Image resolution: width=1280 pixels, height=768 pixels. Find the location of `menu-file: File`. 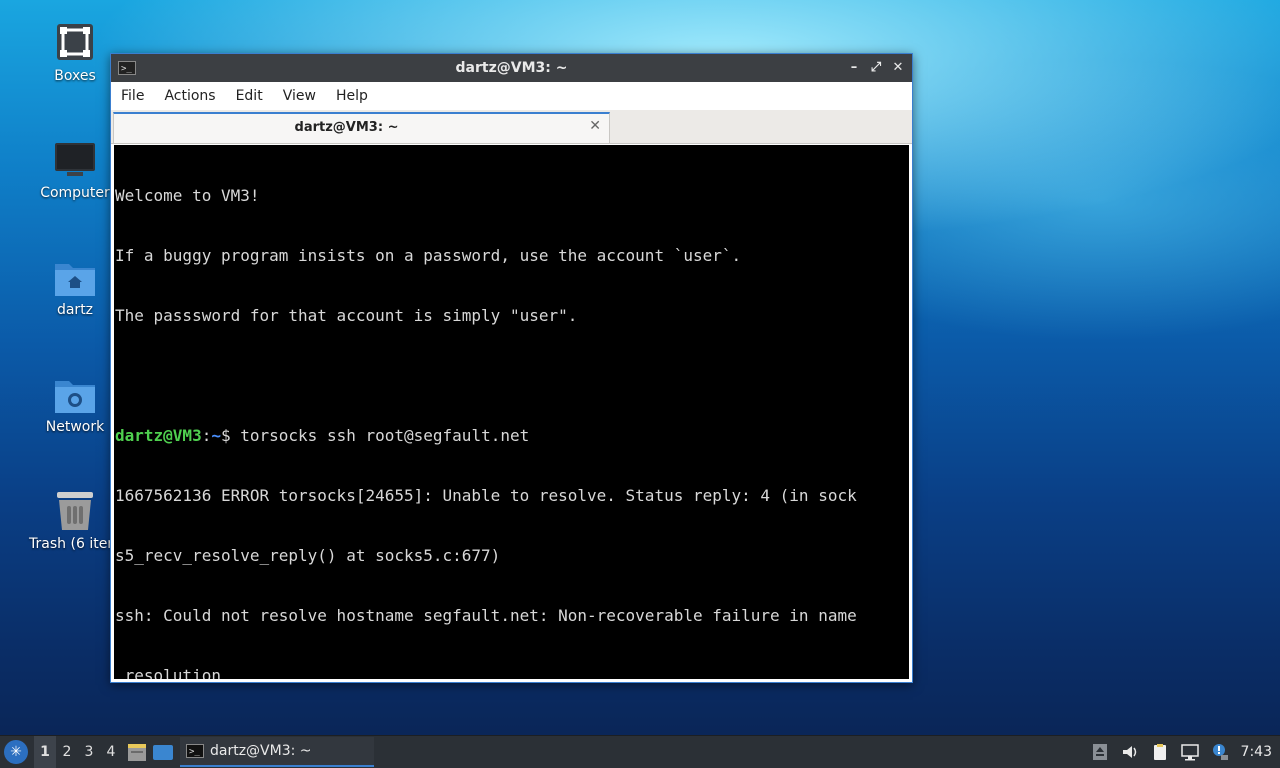

menu-file: File is located at coordinates (132, 96).